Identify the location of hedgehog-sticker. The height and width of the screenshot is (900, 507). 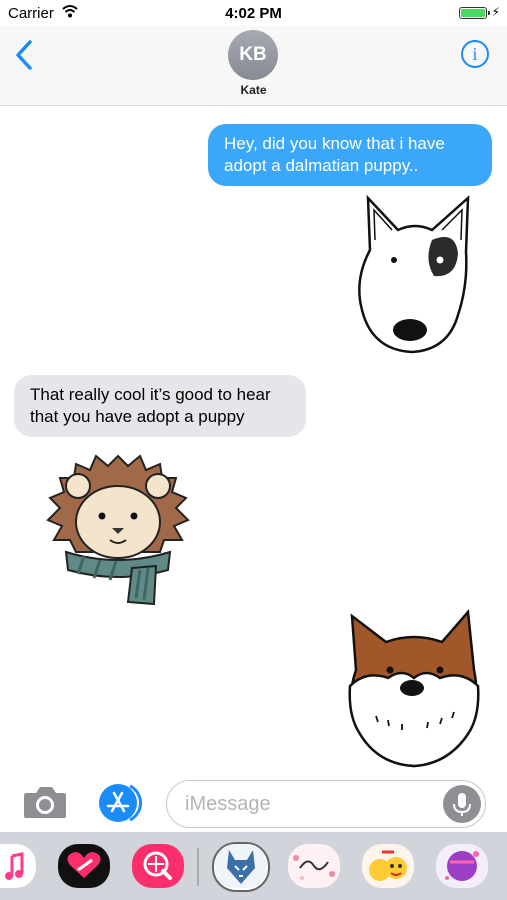
(118, 528).